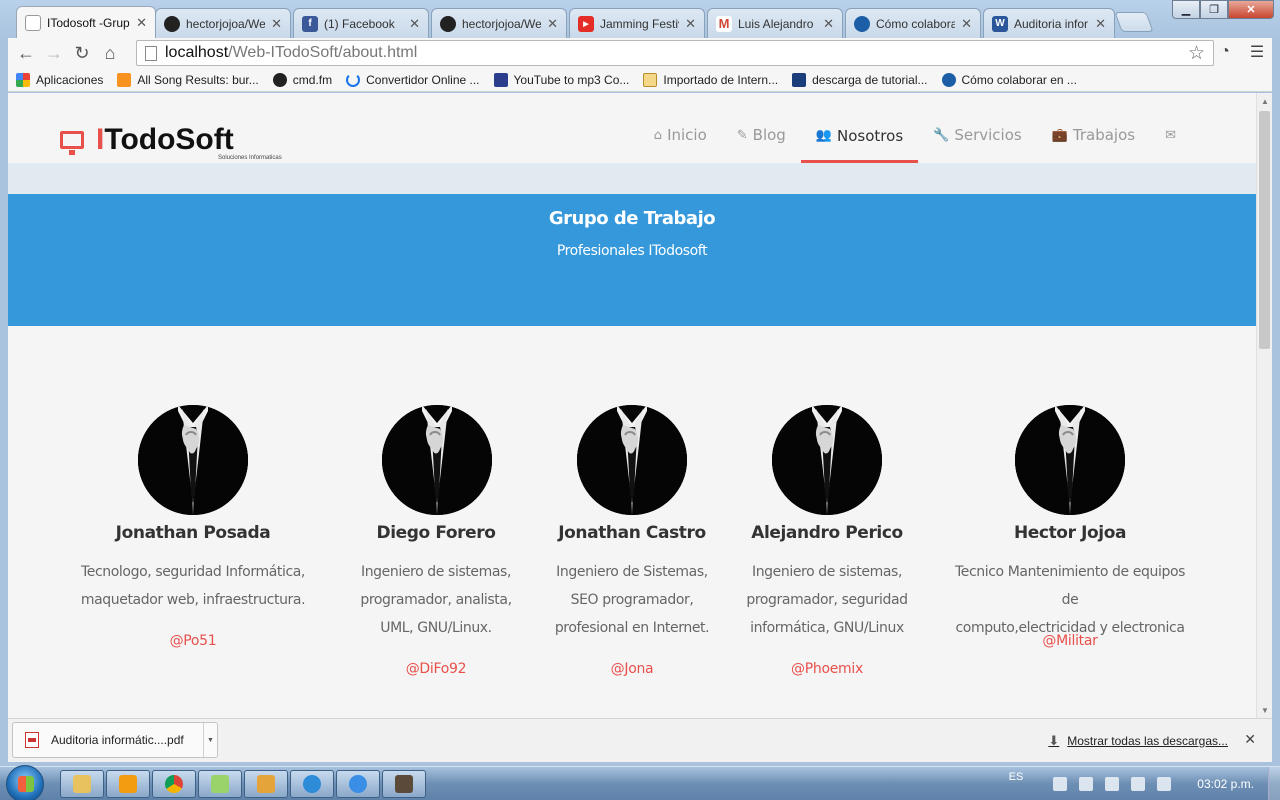  What do you see at coordinates (870, 135) in the screenshot?
I see `nav-label: Nosotros` at bounding box center [870, 135].